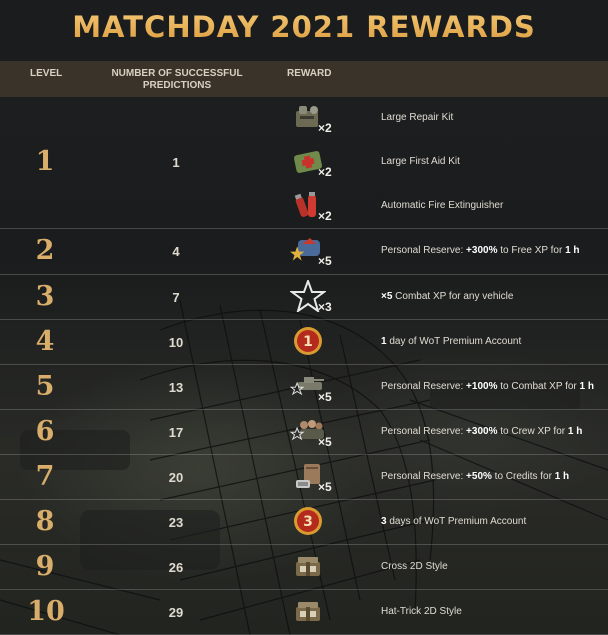  Describe the element at coordinates (304, 27) in the screenshot. I see `page-title: MATCHDAY 2021 REWARDS` at that location.